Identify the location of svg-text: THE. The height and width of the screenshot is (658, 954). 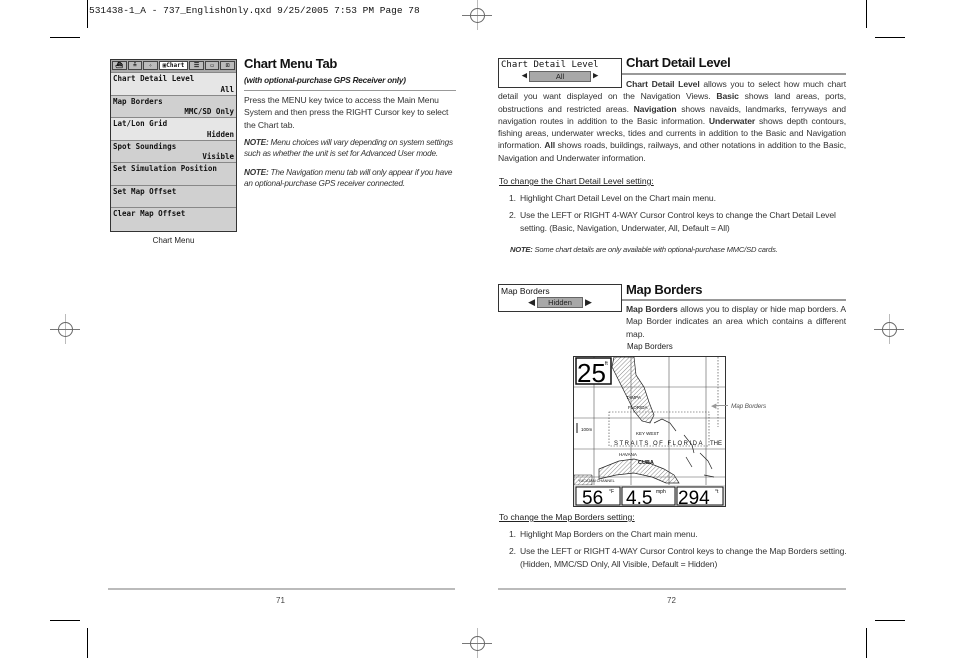
(716, 444).